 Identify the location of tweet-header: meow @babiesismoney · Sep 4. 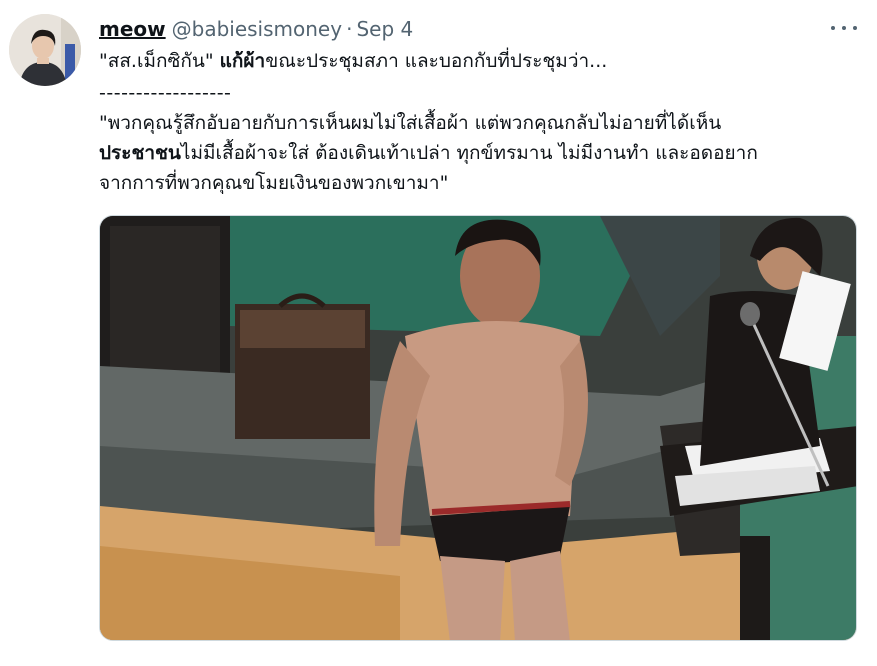
(256, 29).